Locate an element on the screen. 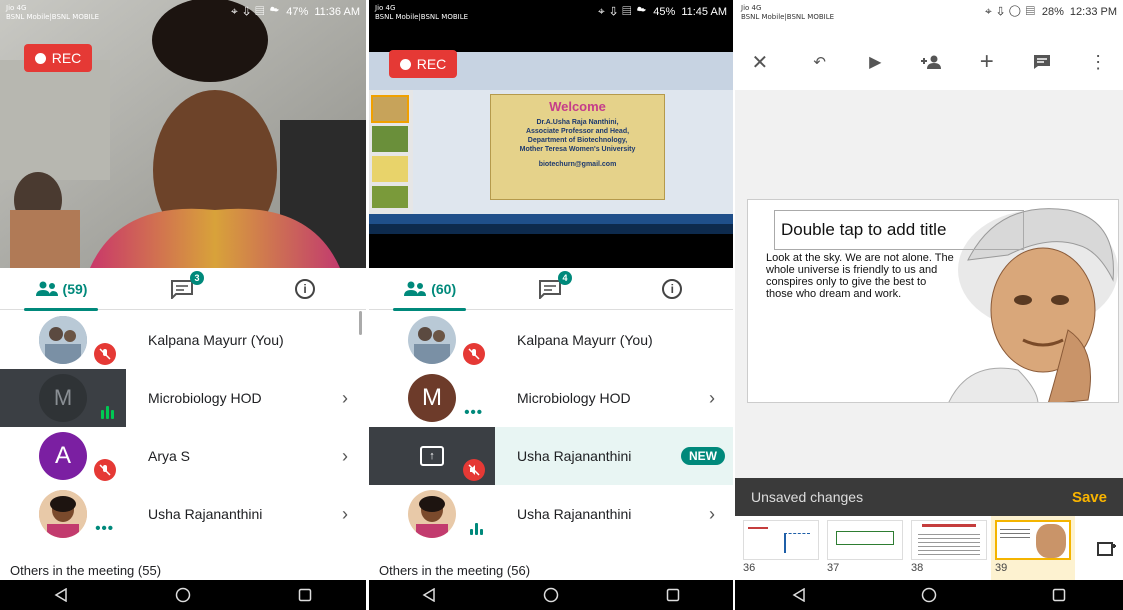 The height and width of the screenshot is (610, 1123). people-icon is located at coordinates (415, 288).